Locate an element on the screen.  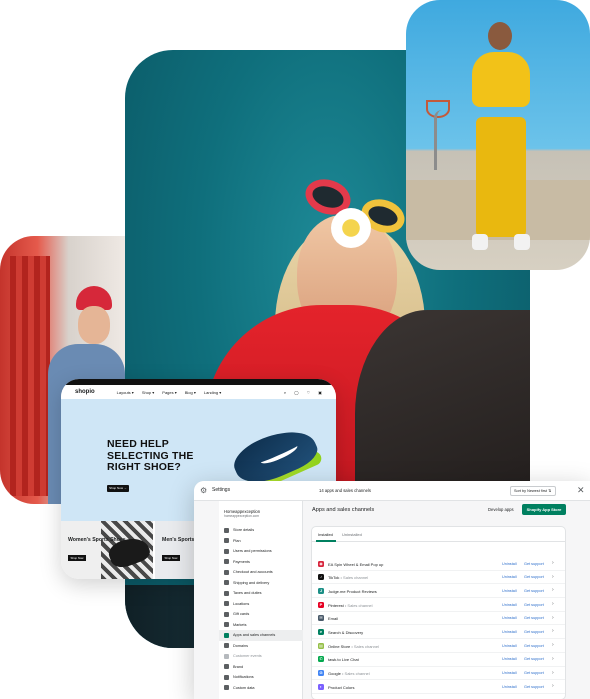
sidebar-item-payments: Payments is located at coordinates (261, 562).